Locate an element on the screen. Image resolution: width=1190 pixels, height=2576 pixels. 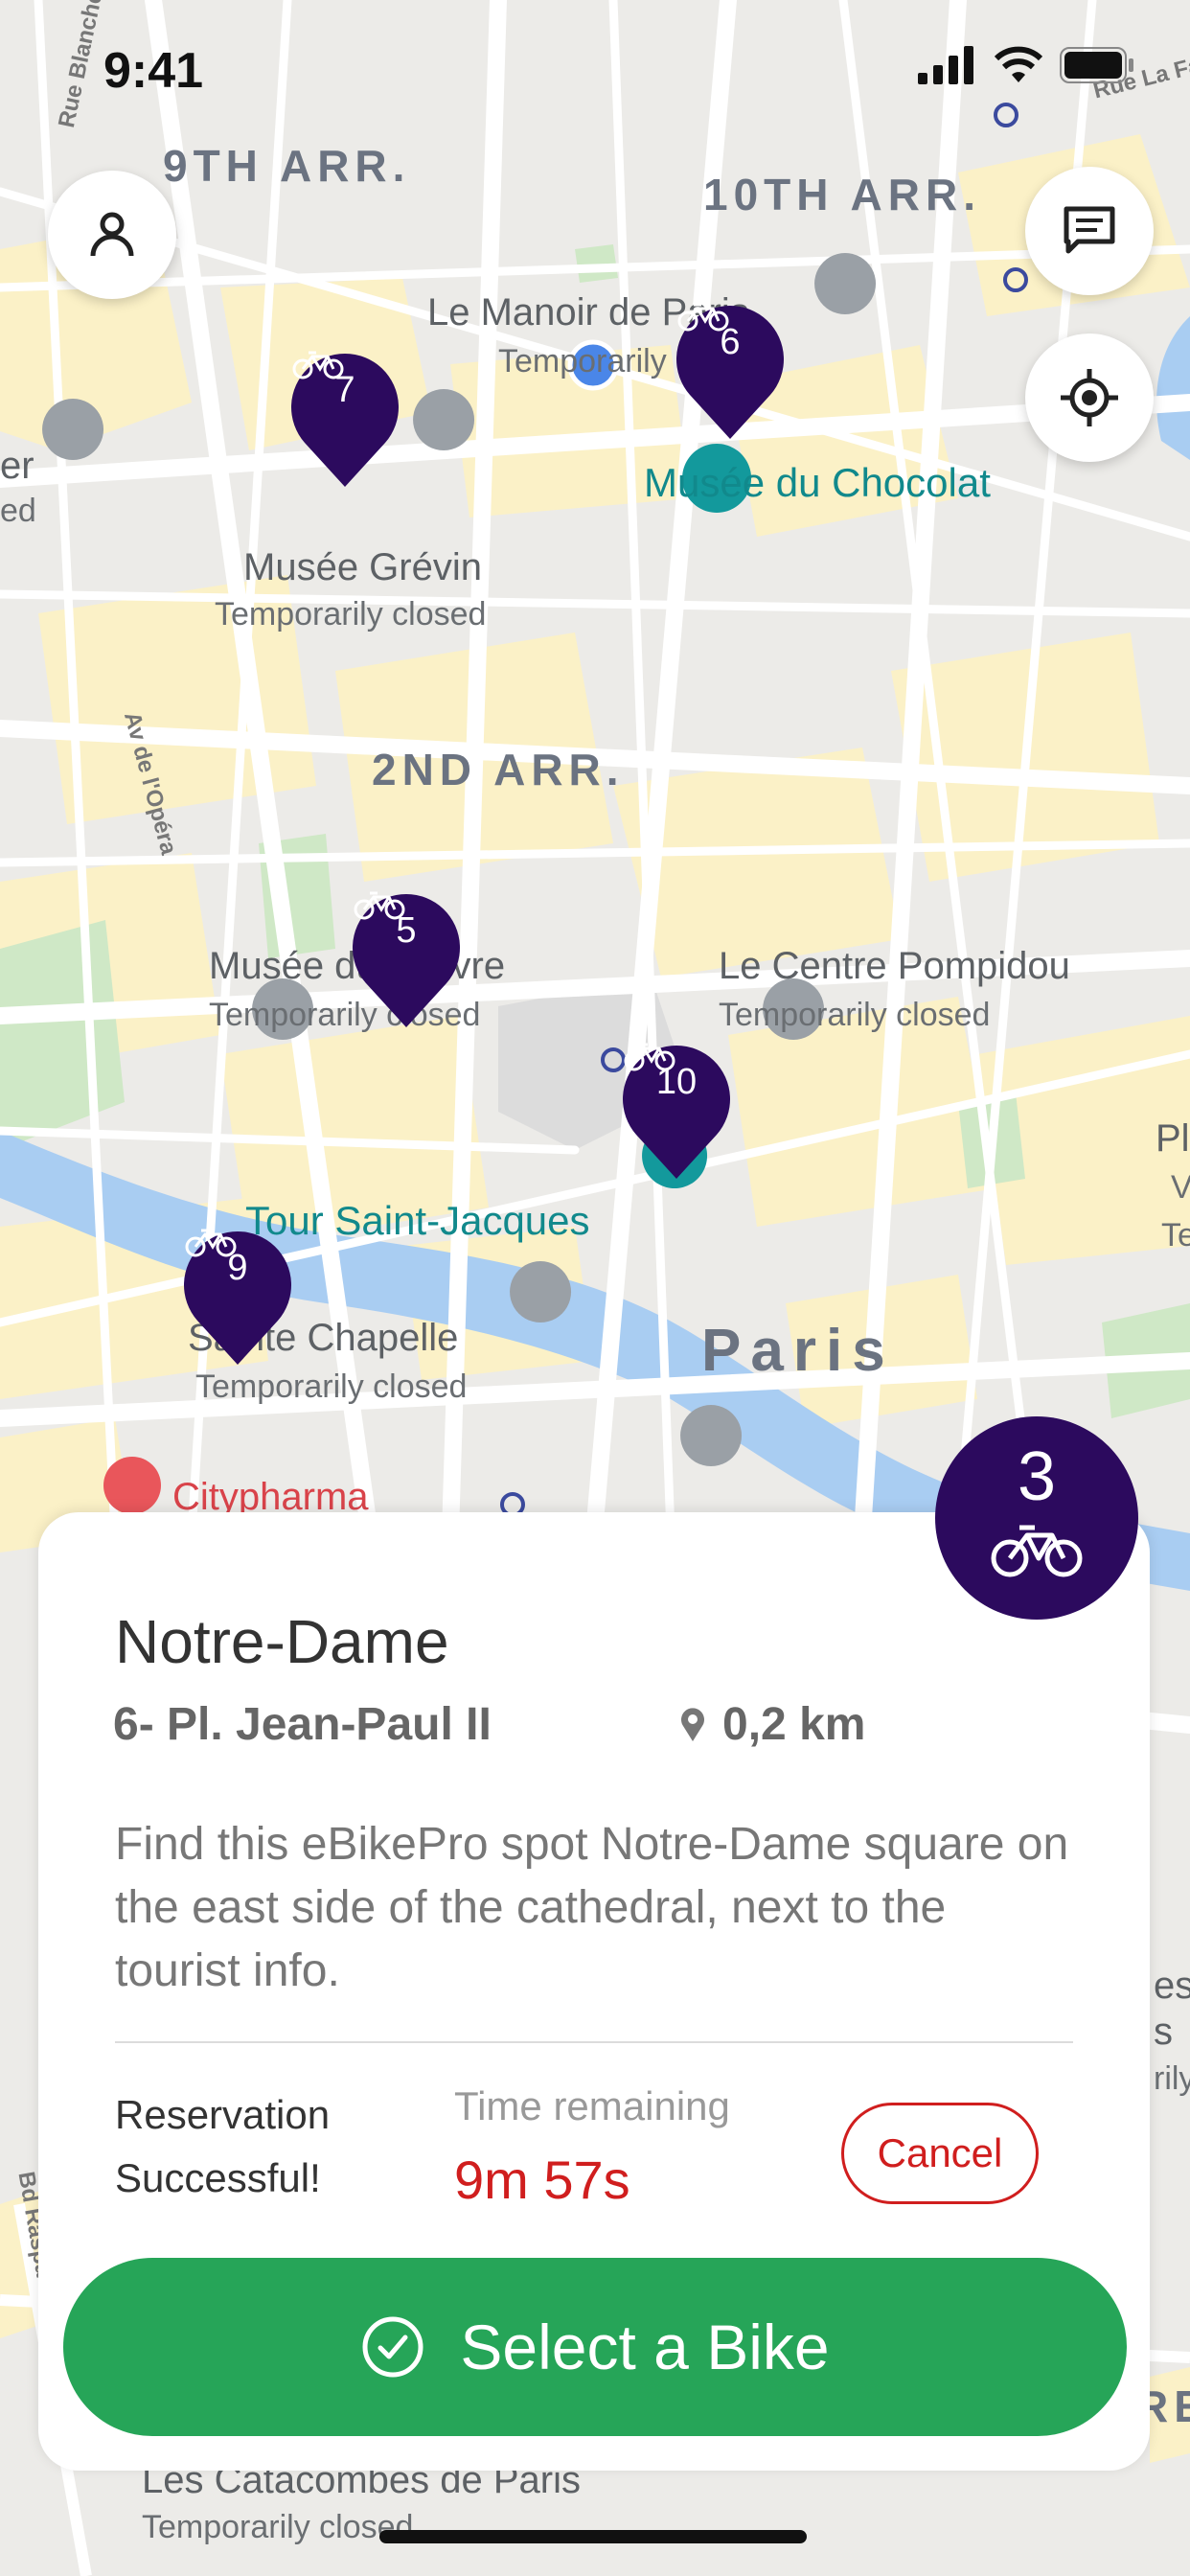
check-circle-icon is located at coordinates (393, 2347).